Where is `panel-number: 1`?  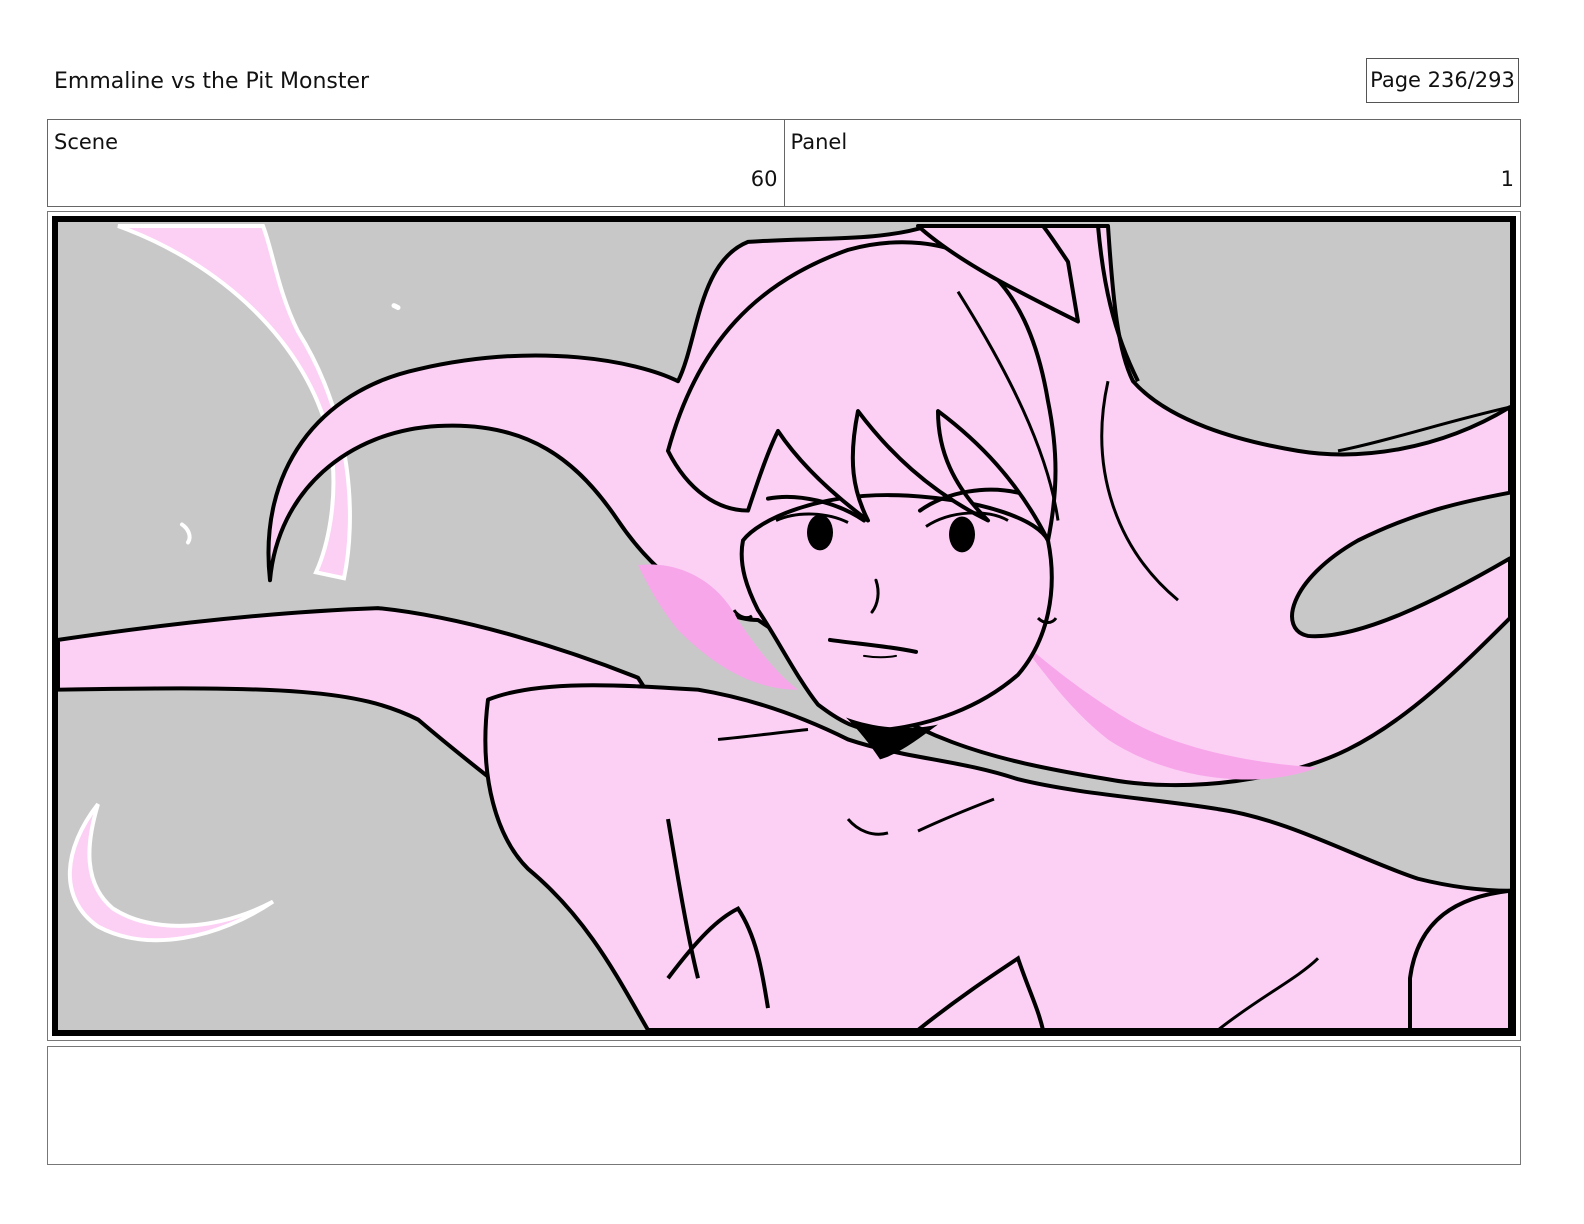 panel-number: 1 is located at coordinates (1507, 179).